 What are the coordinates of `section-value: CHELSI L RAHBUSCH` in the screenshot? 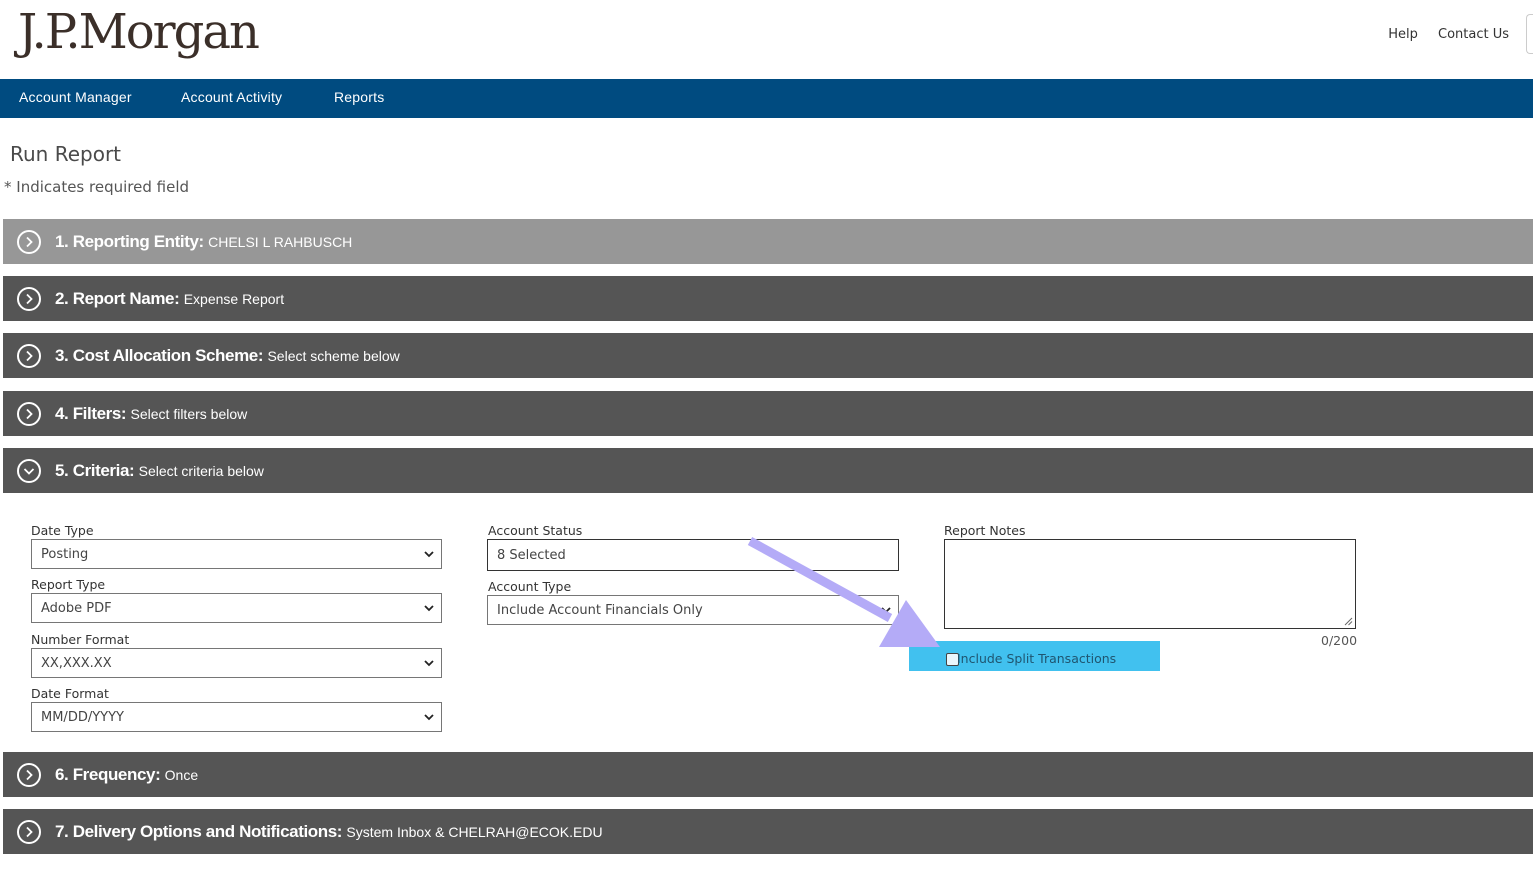 It's located at (280, 242).